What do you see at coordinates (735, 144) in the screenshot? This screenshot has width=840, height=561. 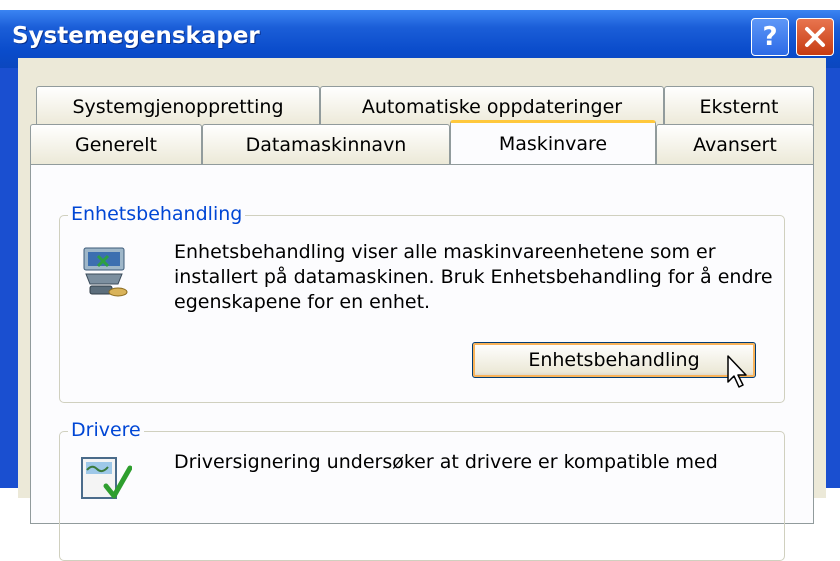 I see `tab-avansert: Avansert` at bounding box center [735, 144].